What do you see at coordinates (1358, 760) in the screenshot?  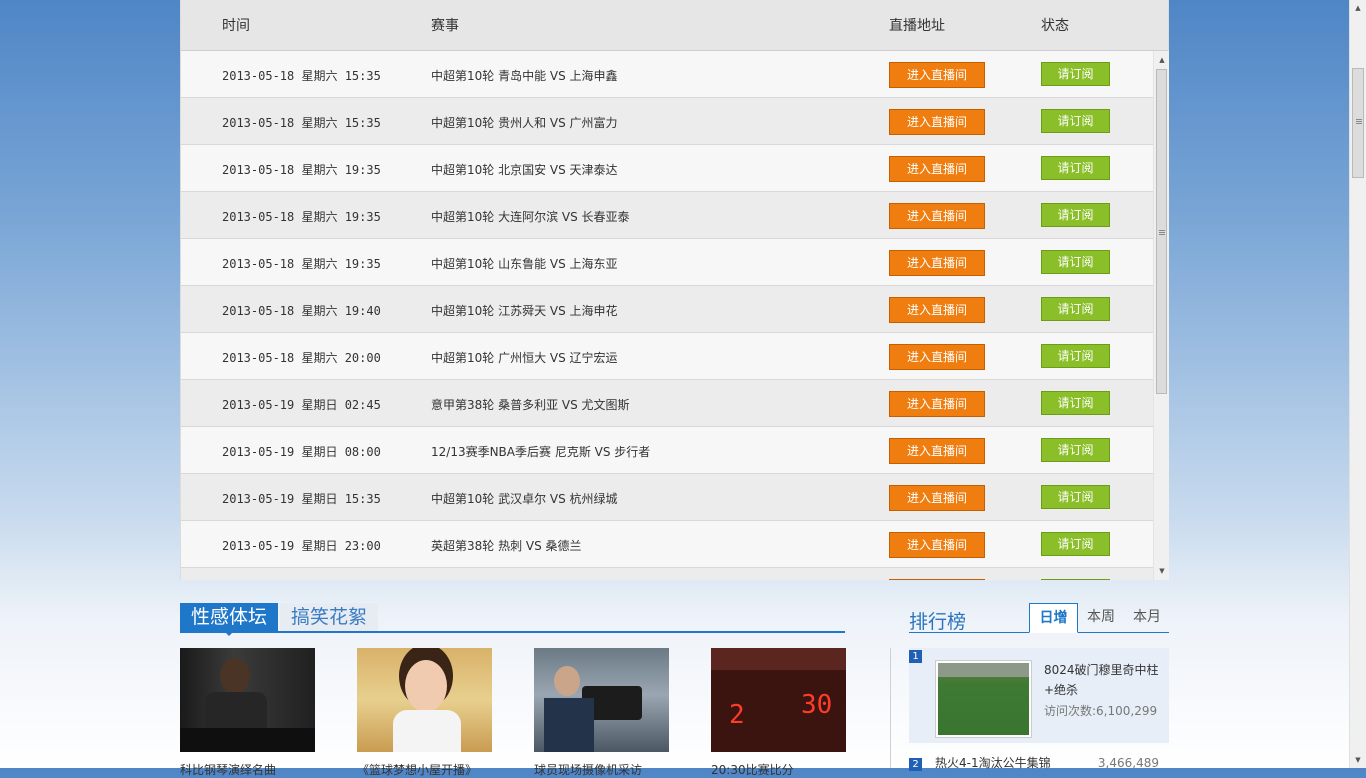 I see `page-scroll-down-arrow-icon: ▼` at bounding box center [1358, 760].